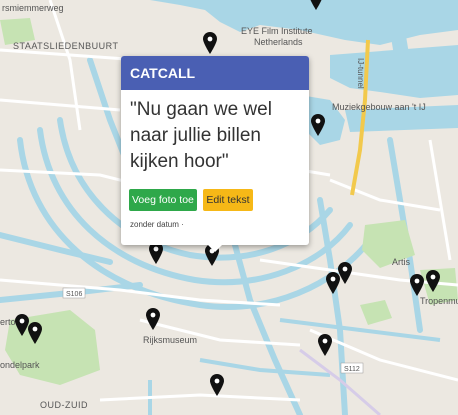  Describe the element at coordinates (401, 262) in the screenshot. I see `poi-label-artis: Artis` at that location.